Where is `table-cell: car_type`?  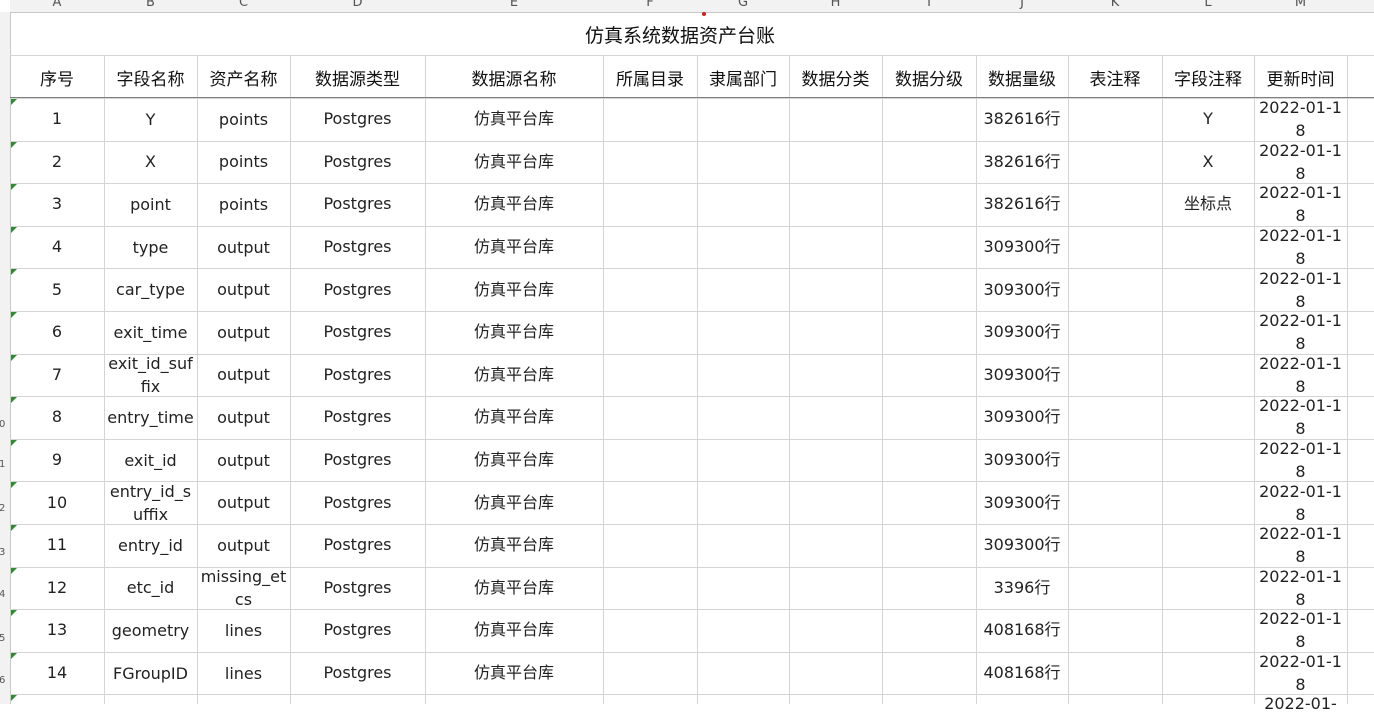 table-cell: car_type is located at coordinates (150, 289).